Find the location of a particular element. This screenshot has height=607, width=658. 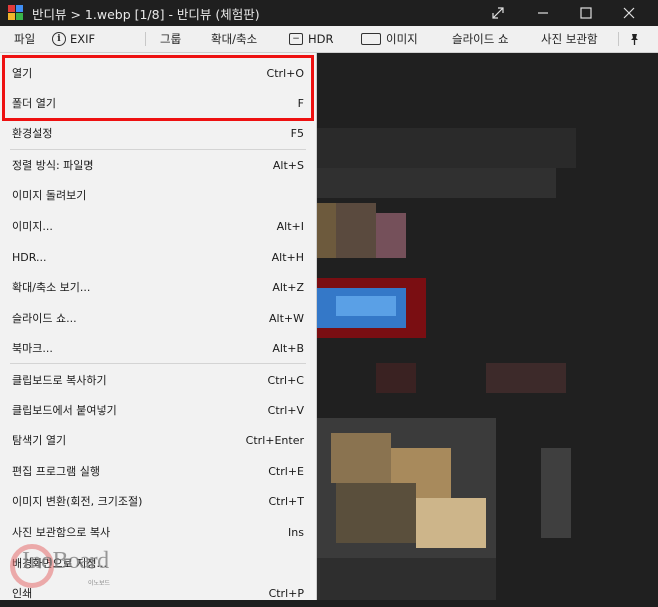

image-button: 이미지 is located at coordinates (389, 39).